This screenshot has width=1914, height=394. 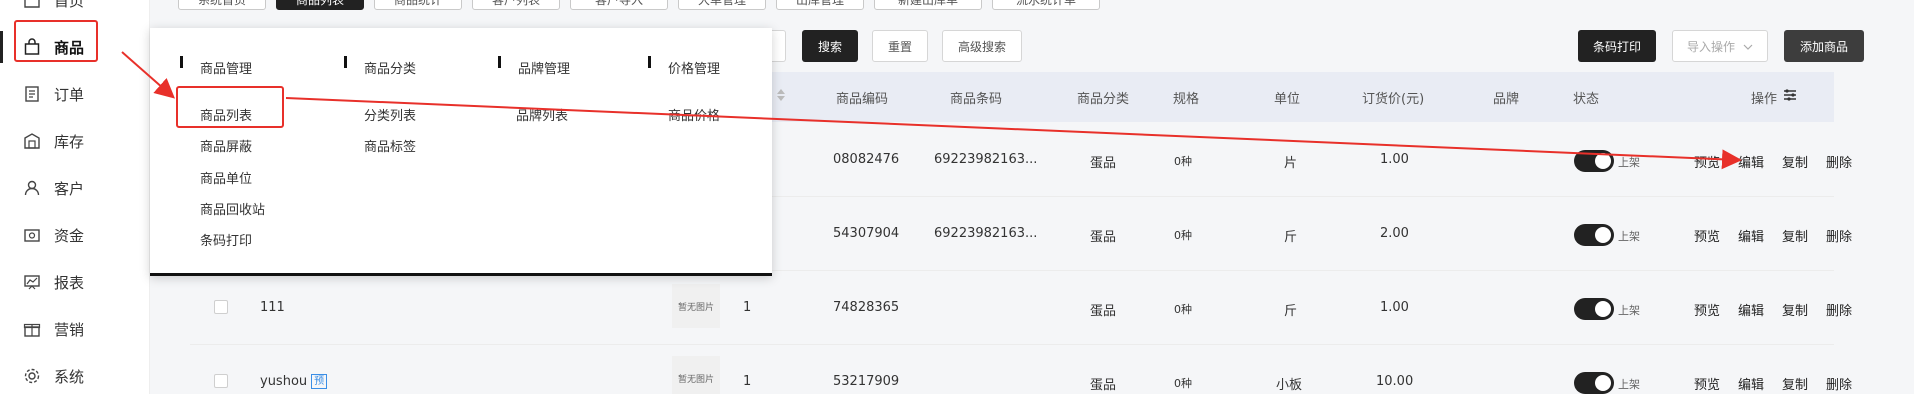 What do you see at coordinates (516, 5) in the screenshot?
I see `tab-customer-list: 客户列表` at bounding box center [516, 5].